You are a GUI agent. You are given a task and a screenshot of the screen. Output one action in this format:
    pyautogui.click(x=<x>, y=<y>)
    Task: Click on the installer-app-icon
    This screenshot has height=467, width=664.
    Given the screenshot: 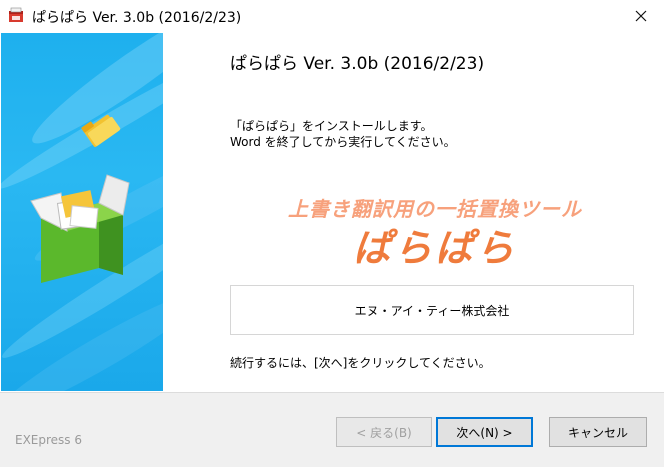 What is the action you would take?
    pyautogui.click(x=16, y=14)
    